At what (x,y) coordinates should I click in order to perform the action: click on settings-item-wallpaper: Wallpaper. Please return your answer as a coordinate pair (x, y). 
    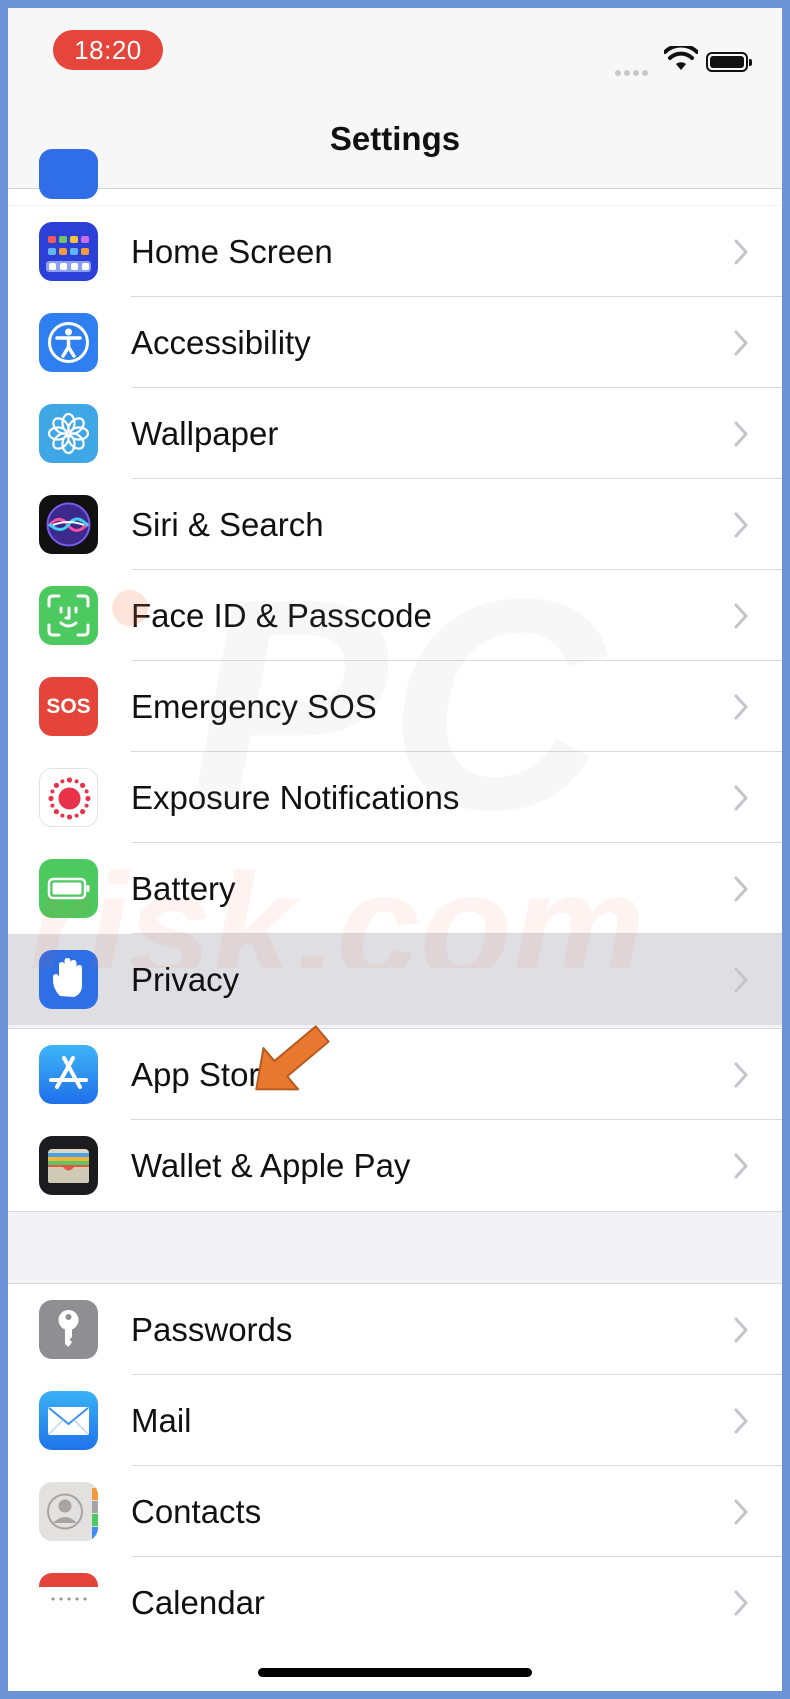
    Looking at the image, I should click on (395, 433).